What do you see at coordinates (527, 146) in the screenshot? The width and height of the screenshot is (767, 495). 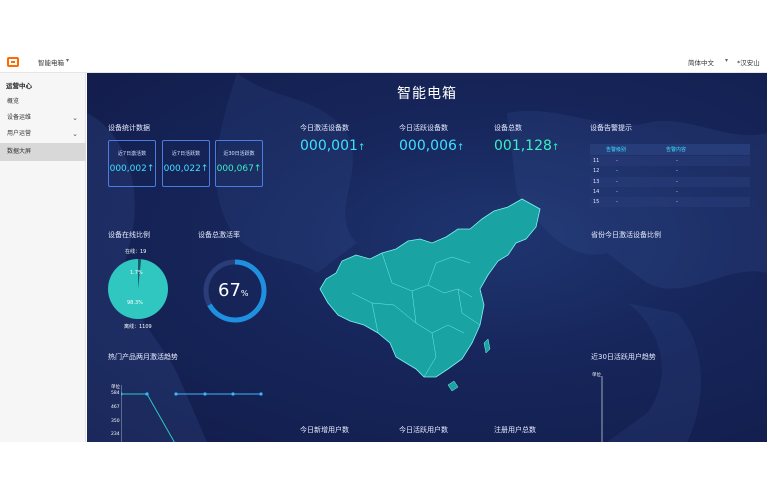 I see `kpi-value-device-total: 001,128↑` at bounding box center [527, 146].